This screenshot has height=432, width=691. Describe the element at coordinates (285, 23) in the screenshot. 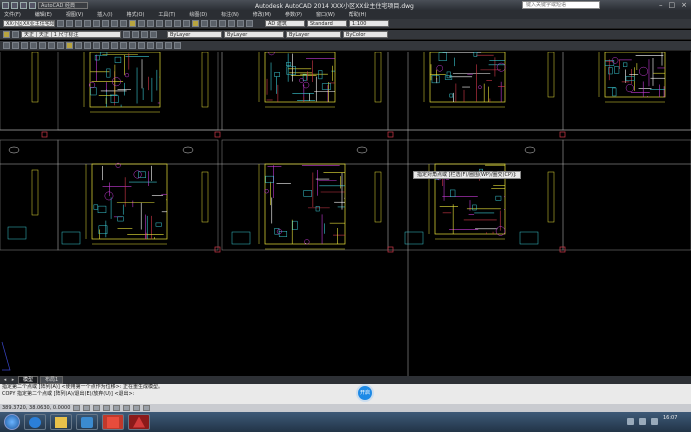

I see `text-style-combo: AD 建筑` at that location.